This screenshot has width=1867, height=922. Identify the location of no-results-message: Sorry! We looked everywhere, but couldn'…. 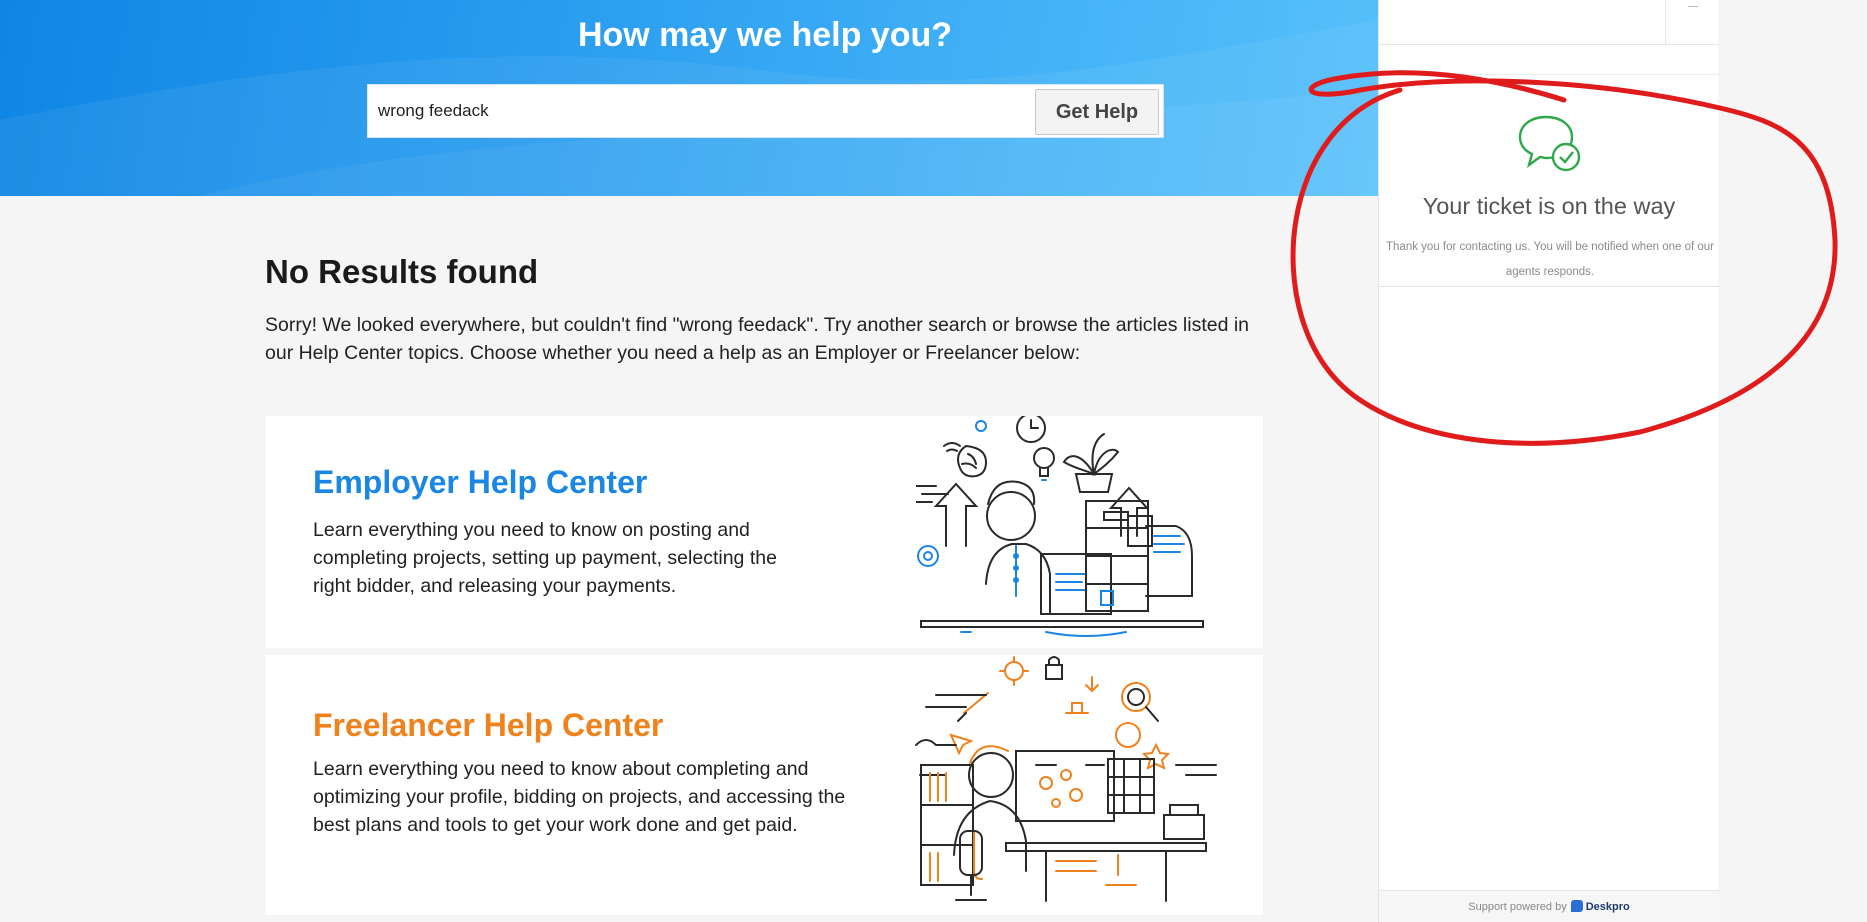
(757, 339).